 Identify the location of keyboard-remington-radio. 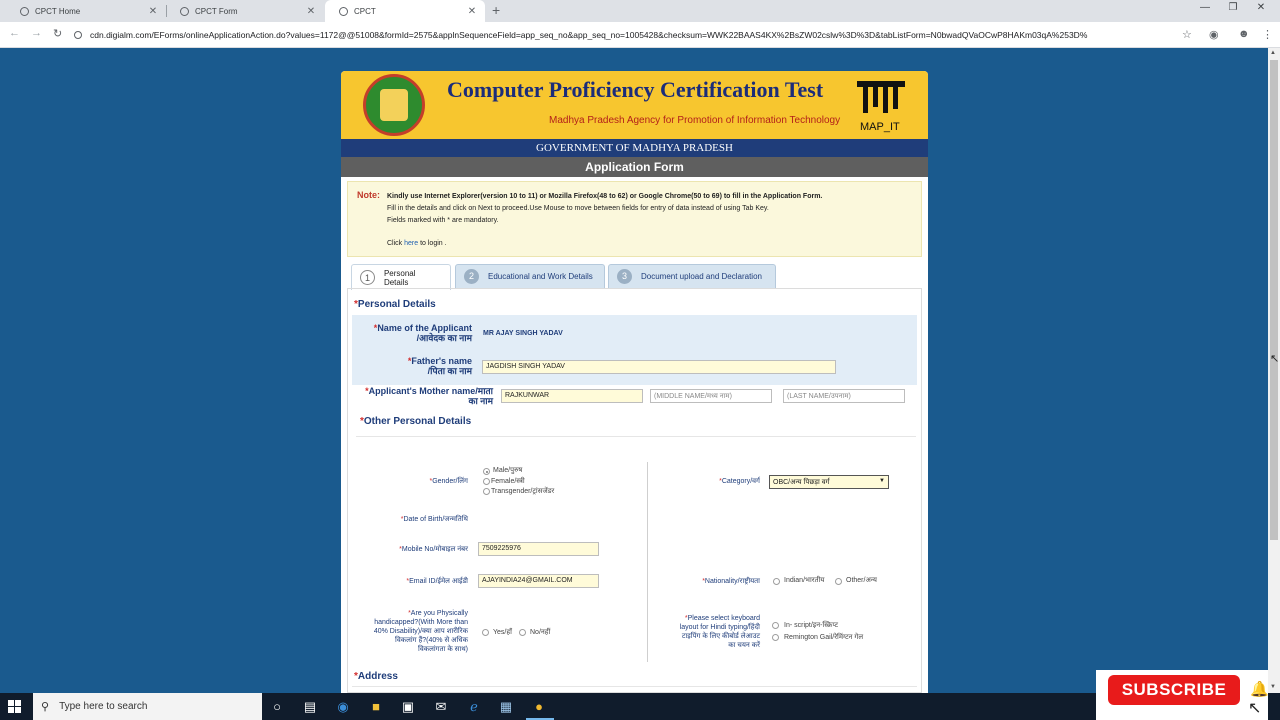
(775, 637).